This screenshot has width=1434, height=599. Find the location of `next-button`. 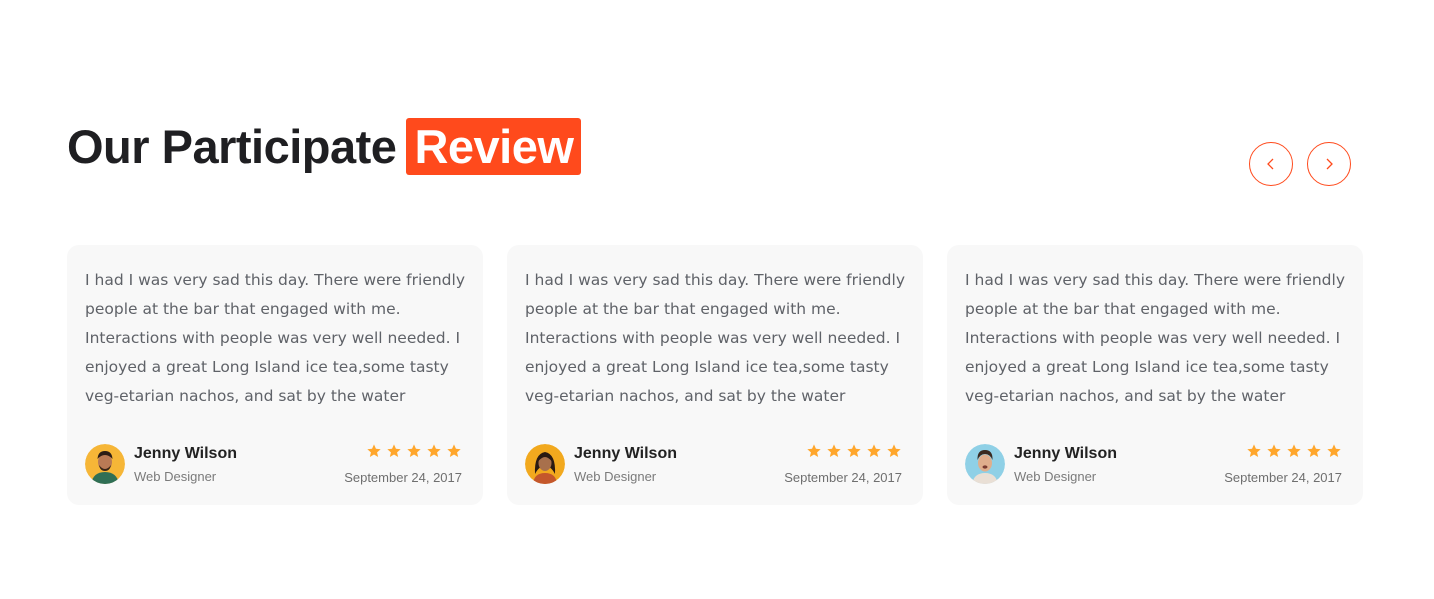

next-button is located at coordinates (1329, 164).